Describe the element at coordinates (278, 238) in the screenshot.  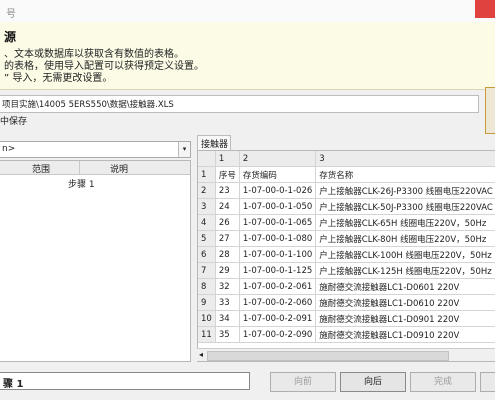
I see `grid-cell: 1-07-00-0-1-080` at that location.